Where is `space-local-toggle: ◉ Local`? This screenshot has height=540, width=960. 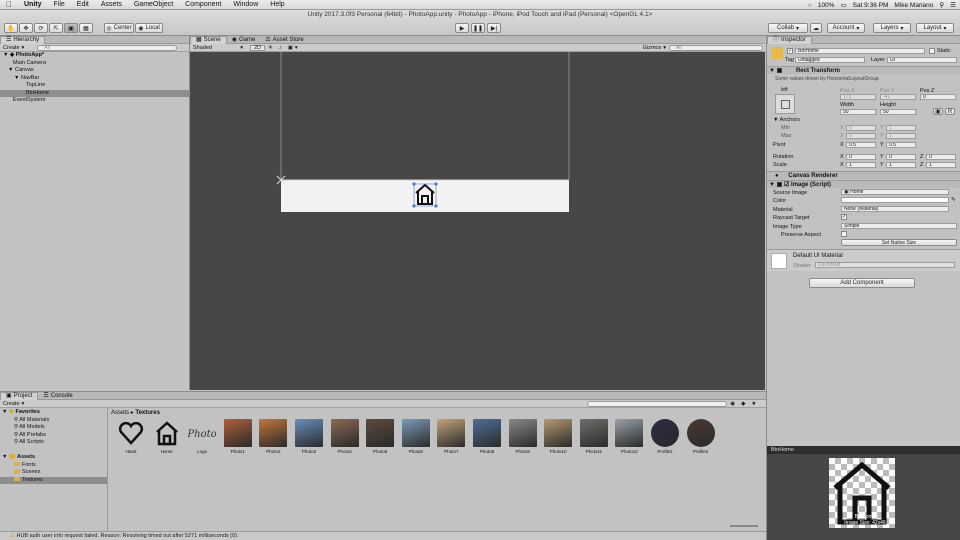
space-local-toggle: ◉ Local is located at coordinates (149, 28).